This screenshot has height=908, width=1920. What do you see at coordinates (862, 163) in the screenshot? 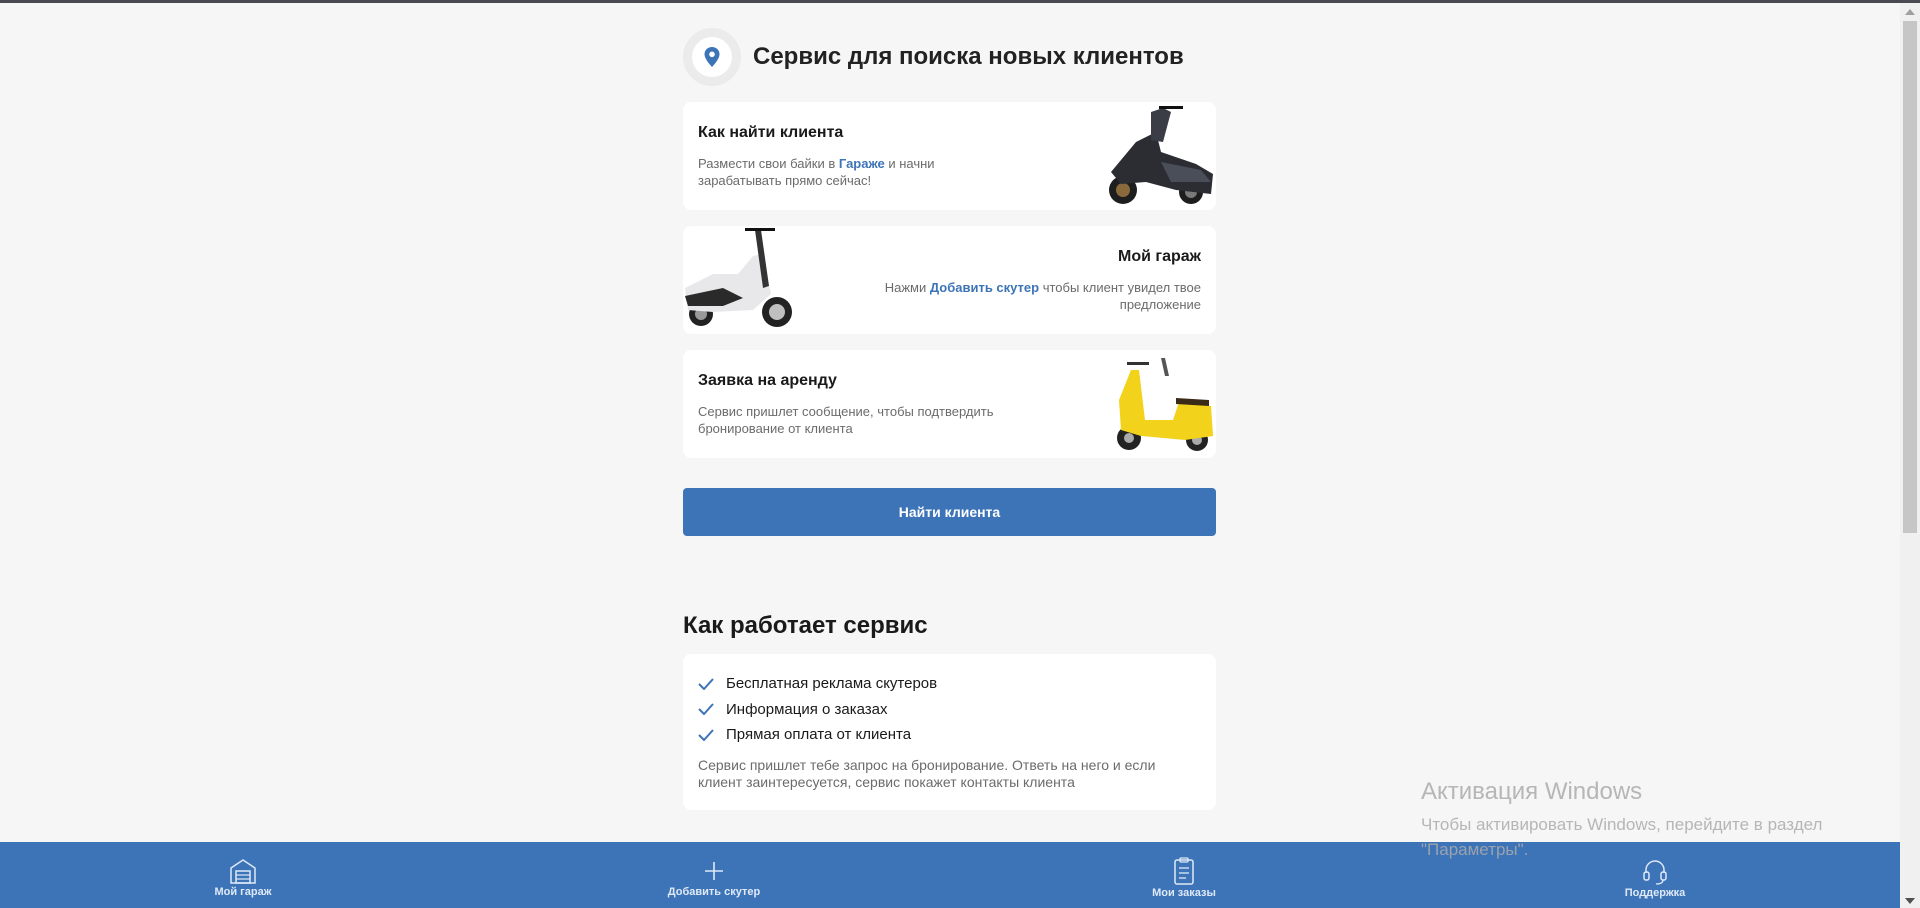
I see `garage-link: Гараже` at bounding box center [862, 163].